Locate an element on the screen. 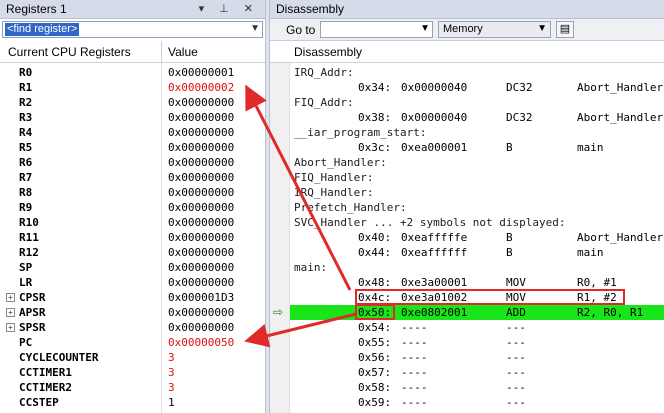 Image resolution: width=664 pixels, height=413 pixels. register-row: R2 0x00000000 is located at coordinates (132, 102).